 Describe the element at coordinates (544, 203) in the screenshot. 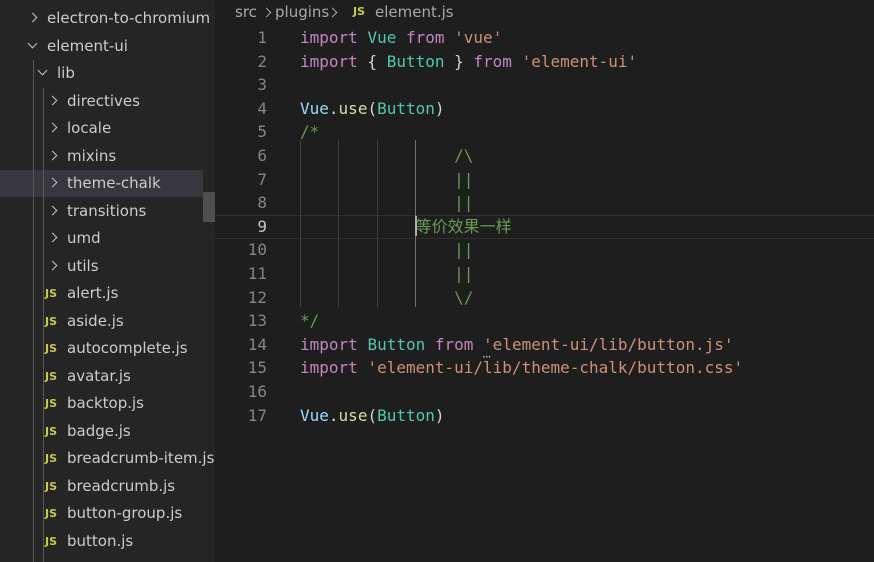

I see `code-line: 8 ||` at that location.